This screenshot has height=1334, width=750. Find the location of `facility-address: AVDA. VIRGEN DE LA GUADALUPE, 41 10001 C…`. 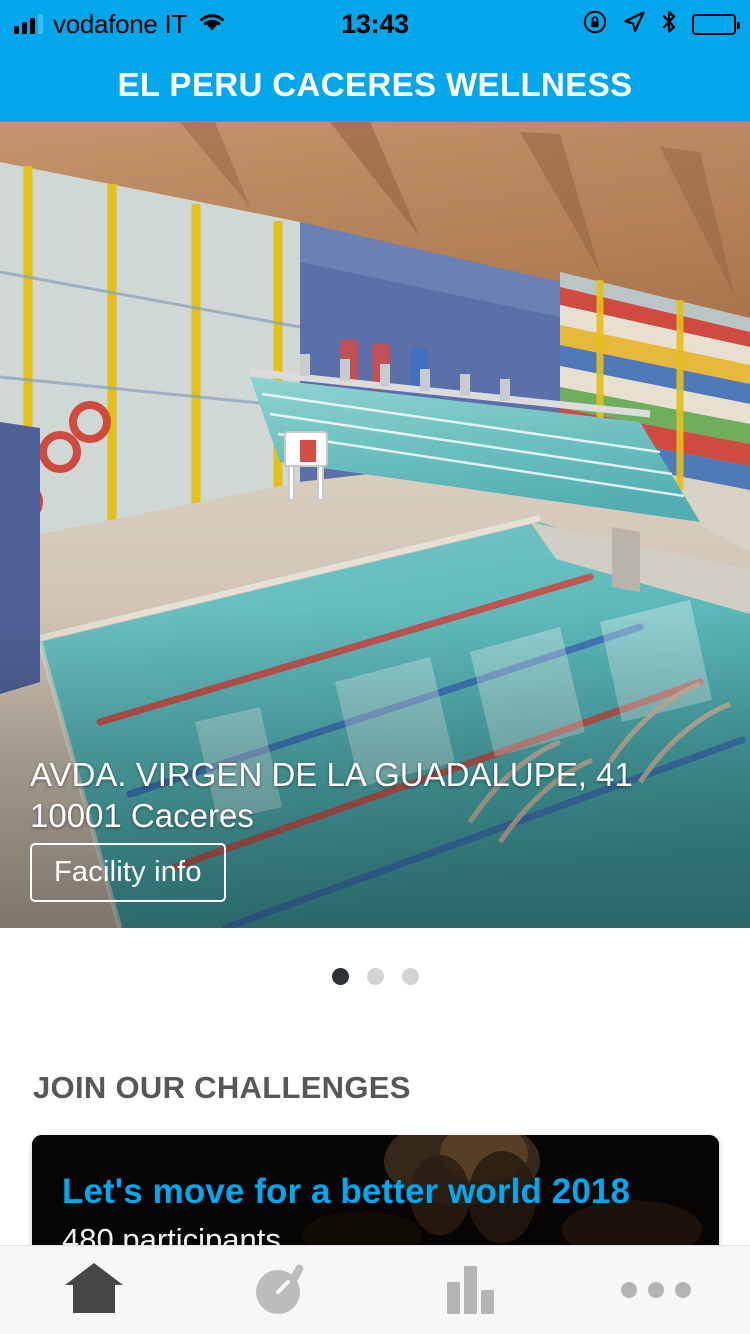

facility-address: AVDA. VIRGEN DE LA GUADALUPE, 41 10001 C… is located at coordinates (375, 795).